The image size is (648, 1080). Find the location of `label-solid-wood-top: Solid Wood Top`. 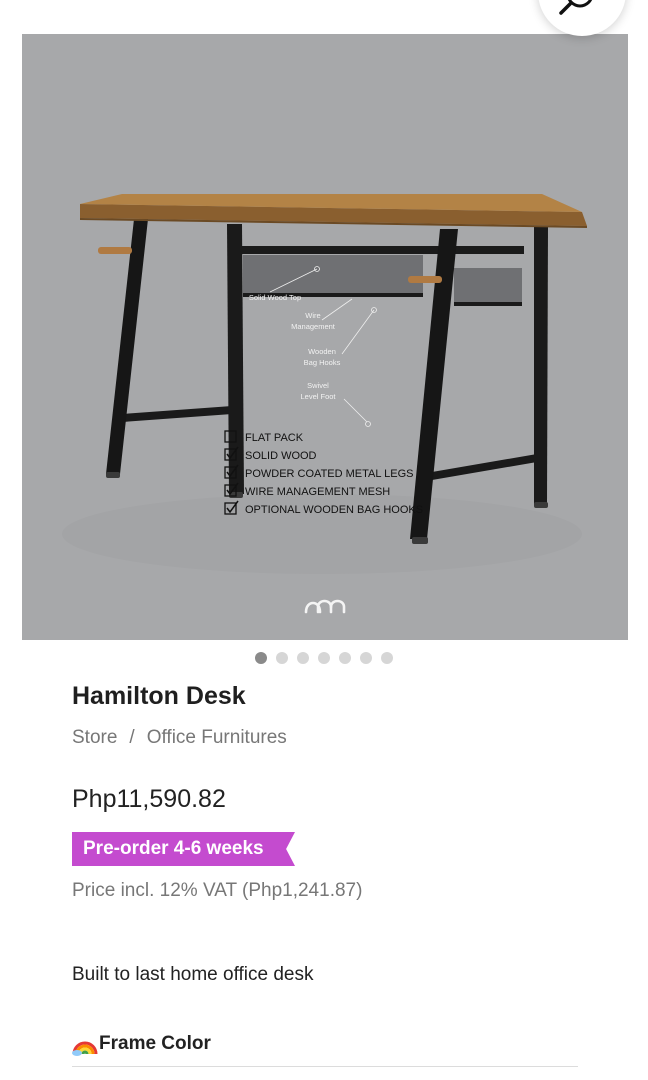

label-solid-wood-top: Solid Wood Top is located at coordinates (275, 297).